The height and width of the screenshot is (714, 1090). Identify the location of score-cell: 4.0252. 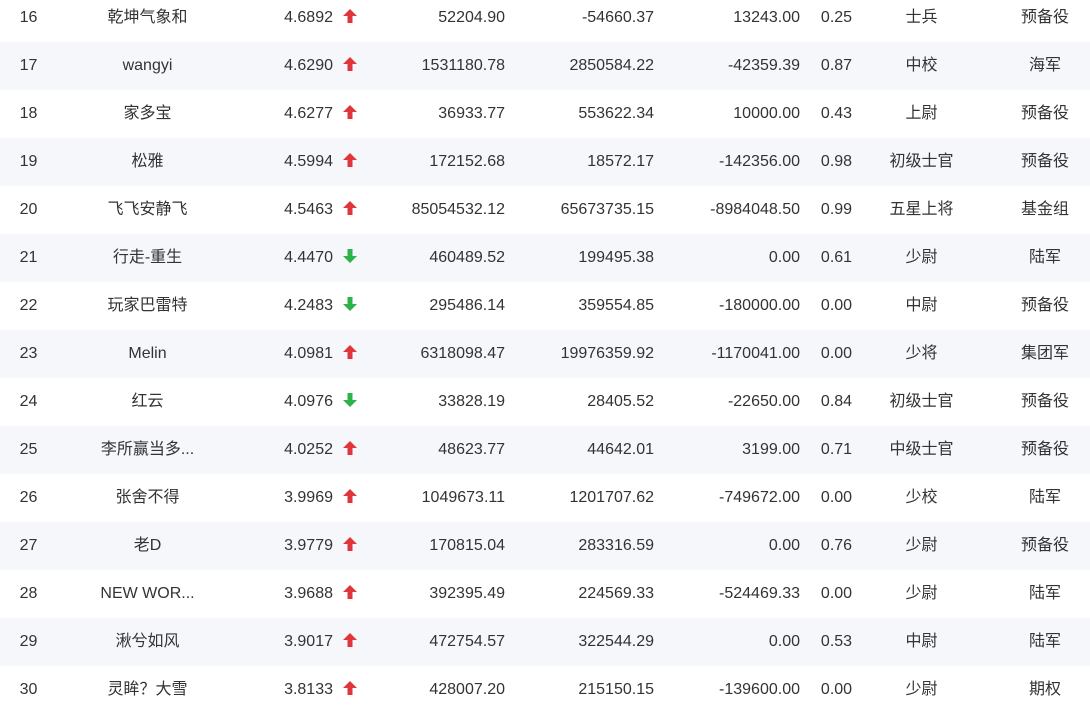
(308, 449).